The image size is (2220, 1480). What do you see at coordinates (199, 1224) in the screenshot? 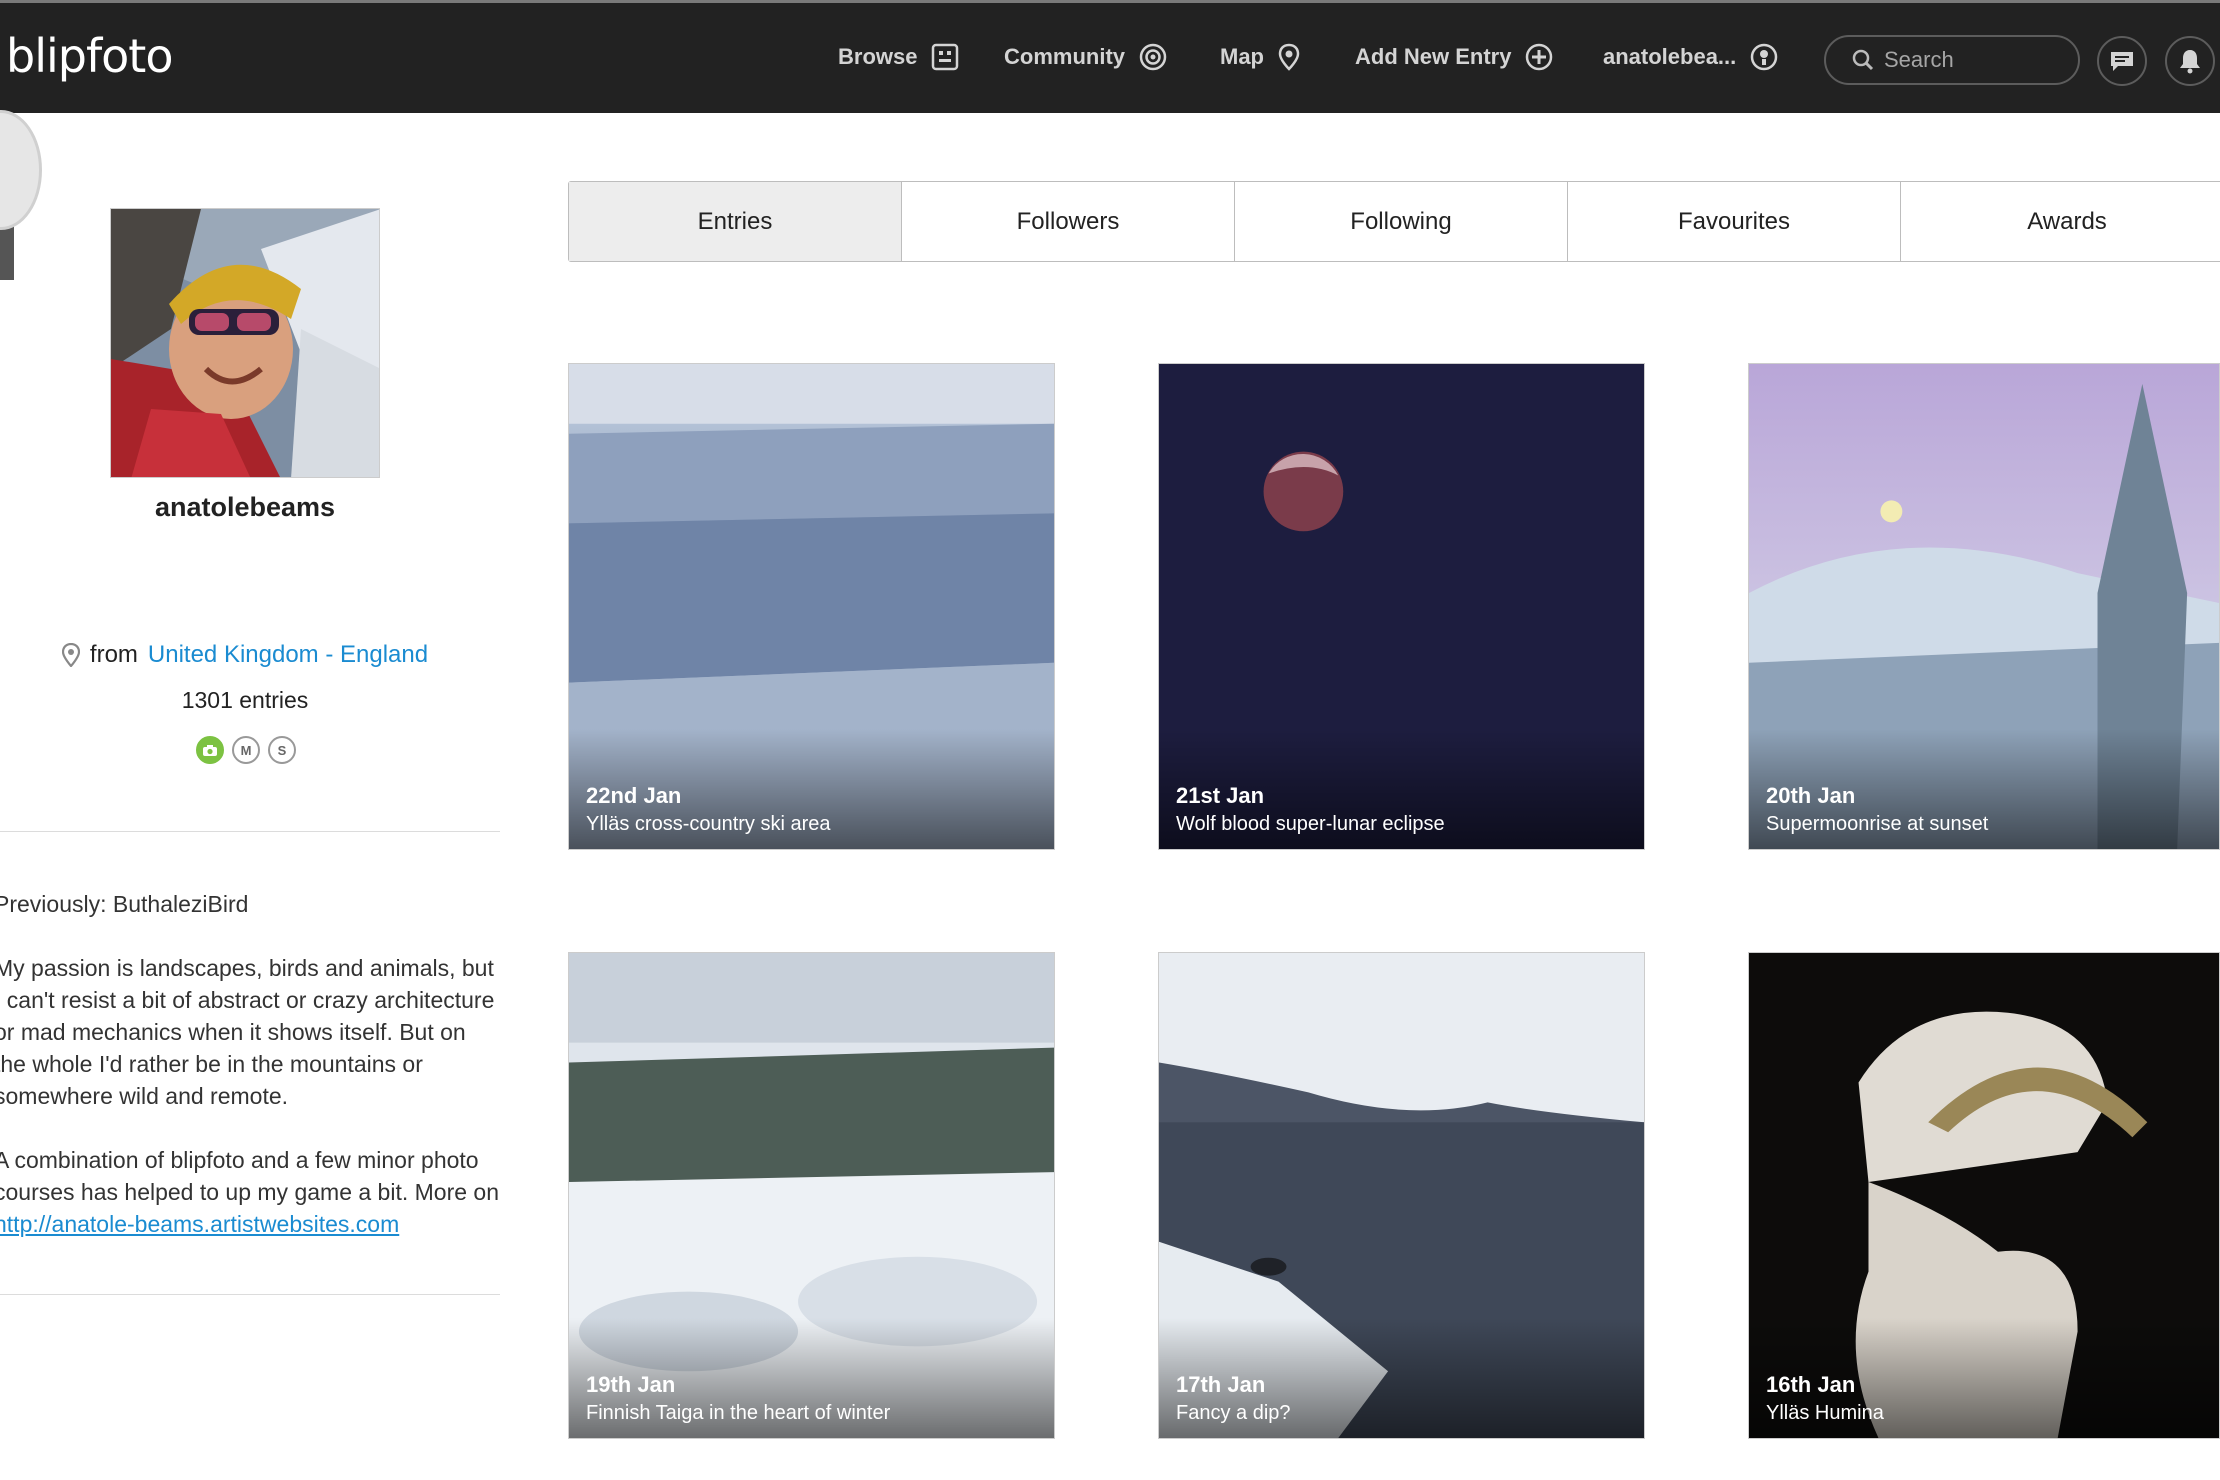
I see `bio-website-link: http://anatole-beams.artistwebsites.com` at bounding box center [199, 1224].